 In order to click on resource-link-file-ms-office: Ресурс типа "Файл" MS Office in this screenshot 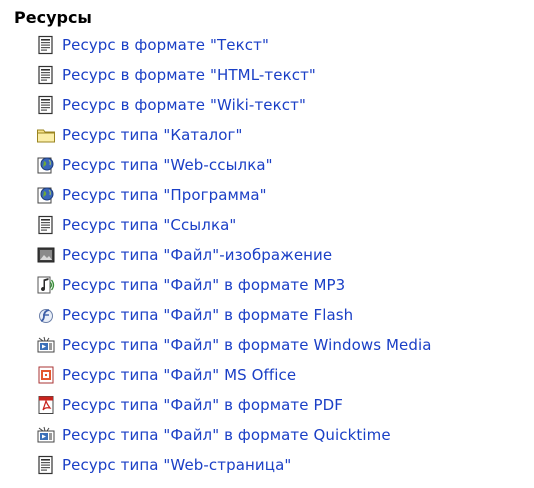, I will do `click(179, 375)`.